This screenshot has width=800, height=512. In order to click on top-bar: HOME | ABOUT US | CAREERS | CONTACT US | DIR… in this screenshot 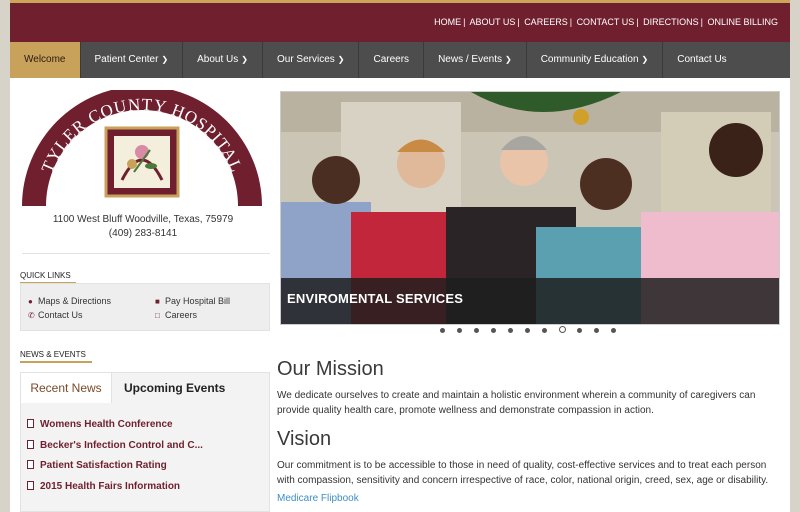, I will do `click(400, 21)`.